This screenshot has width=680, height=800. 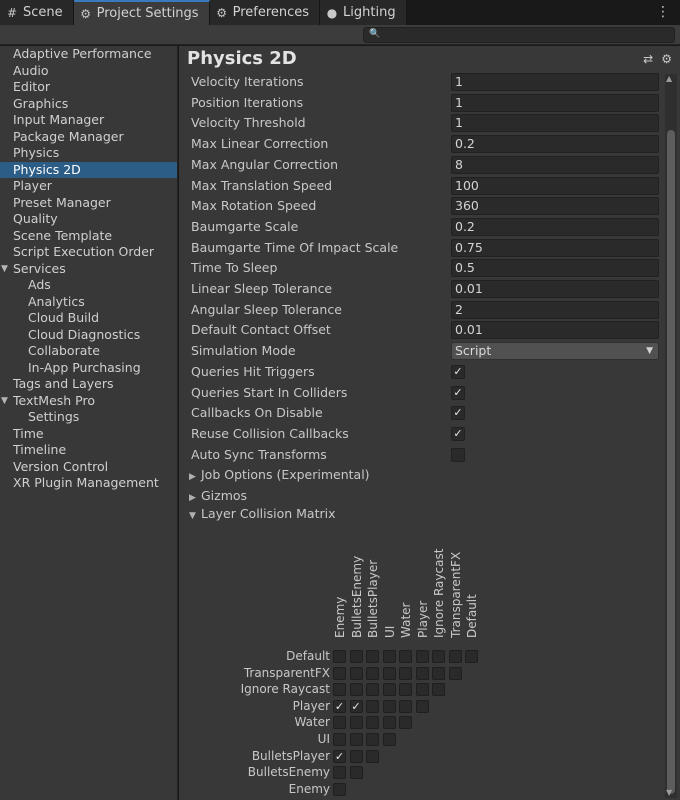 I want to click on callbacks-on-disable-checkbox: ✓, so click(x=458, y=413).